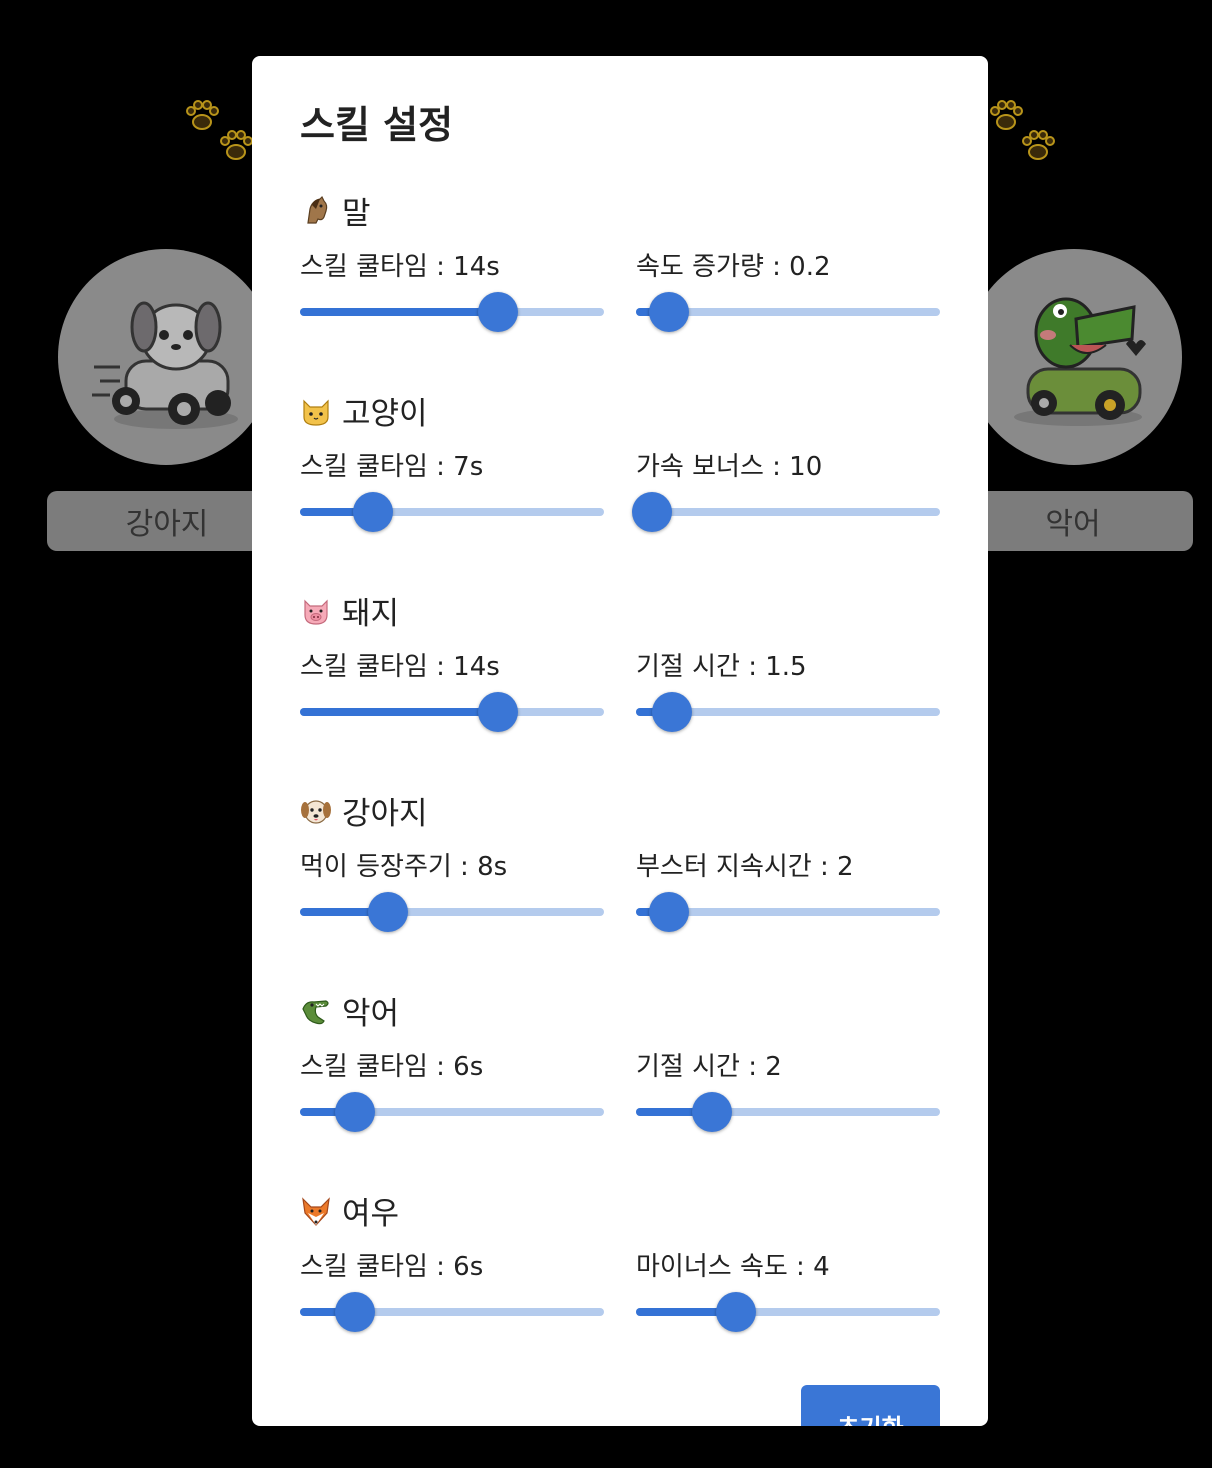 This screenshot has height=1468, width=1212. What do you see at coordinates (729, 467) in the screenshot?
I see `slider-label: 가속 보너스 : 10` at bounding box center [729, 467].